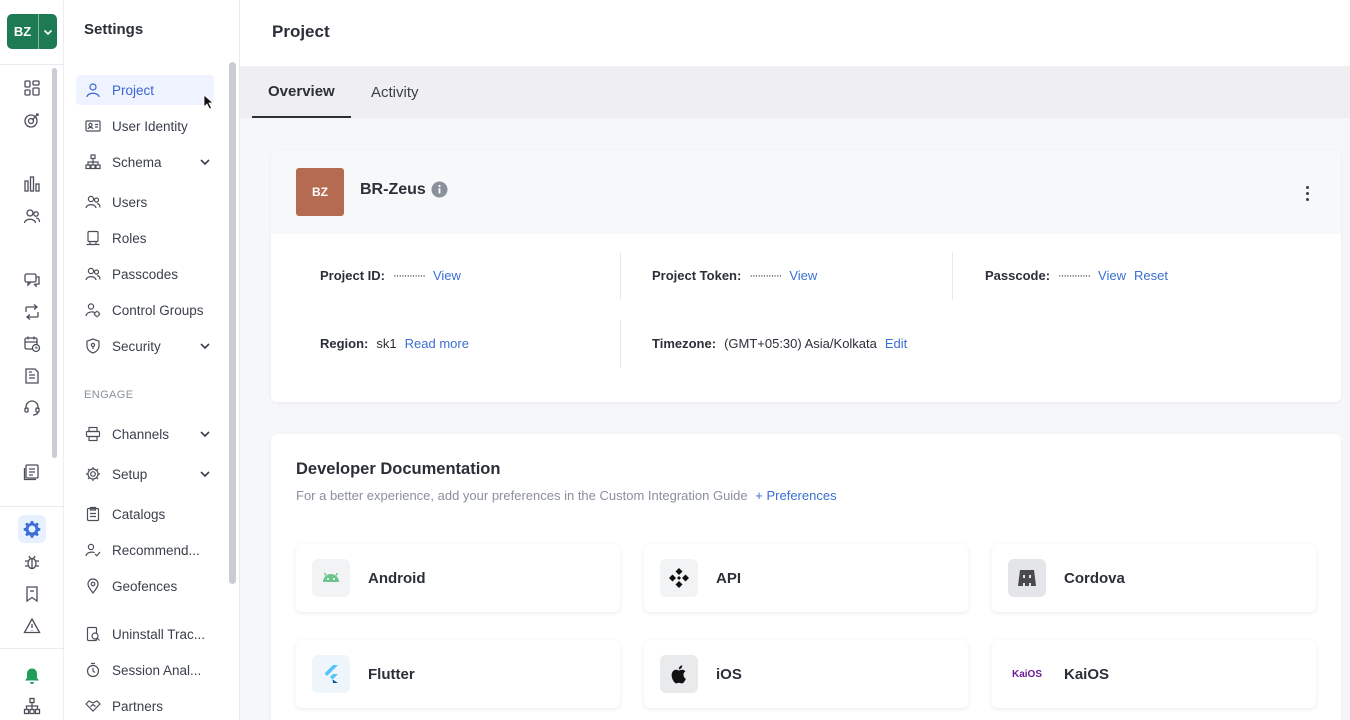 The width and height of the screenshot is (1350, 720). I want to click on mouse-cursor-icon, so click(209, 102).